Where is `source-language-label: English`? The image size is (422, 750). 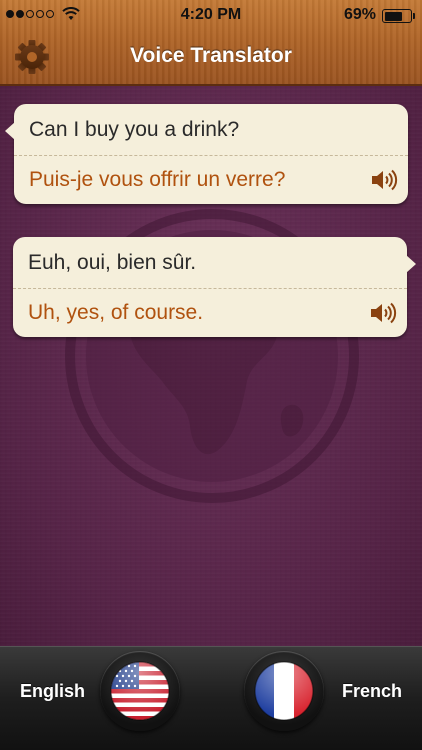 source-language-label: English is located at coordinates (53, 691).